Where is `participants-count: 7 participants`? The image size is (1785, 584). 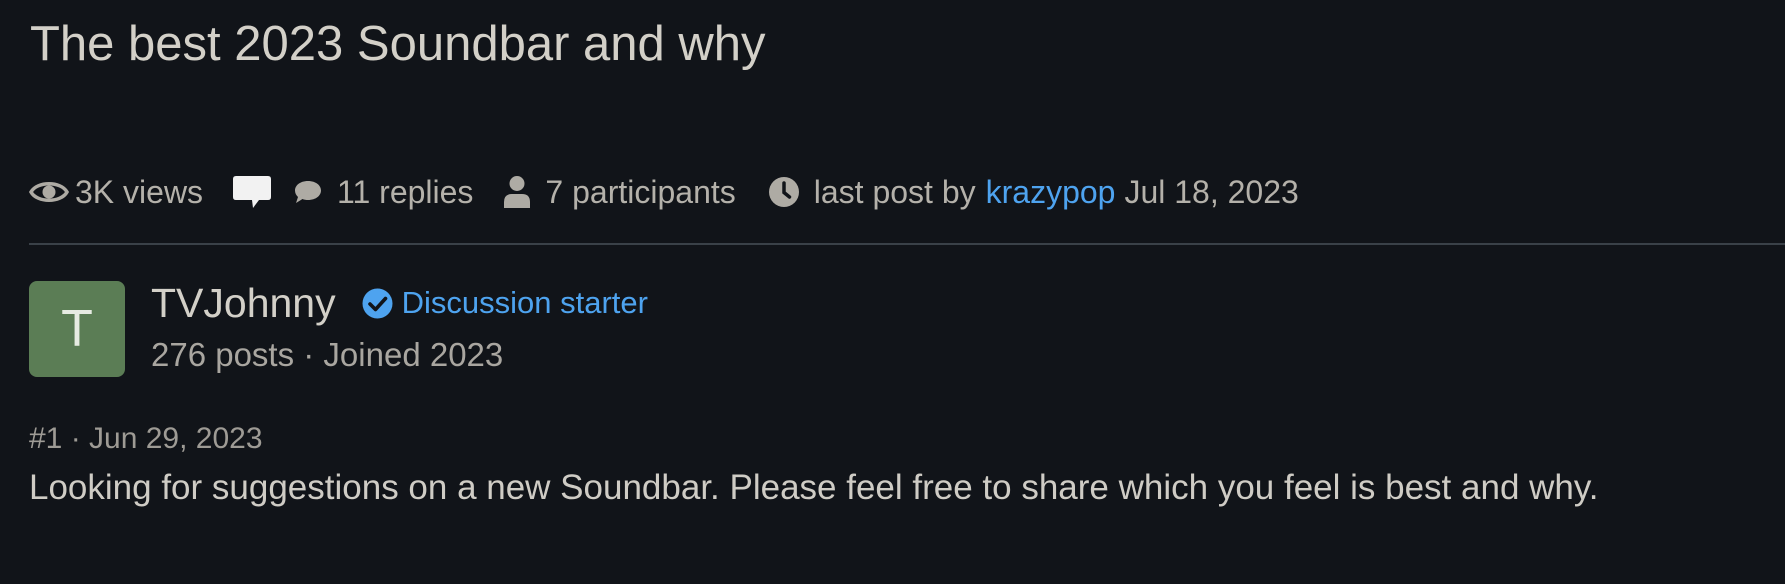
participants-count: 7 participants is located at coordinates (640, 191).